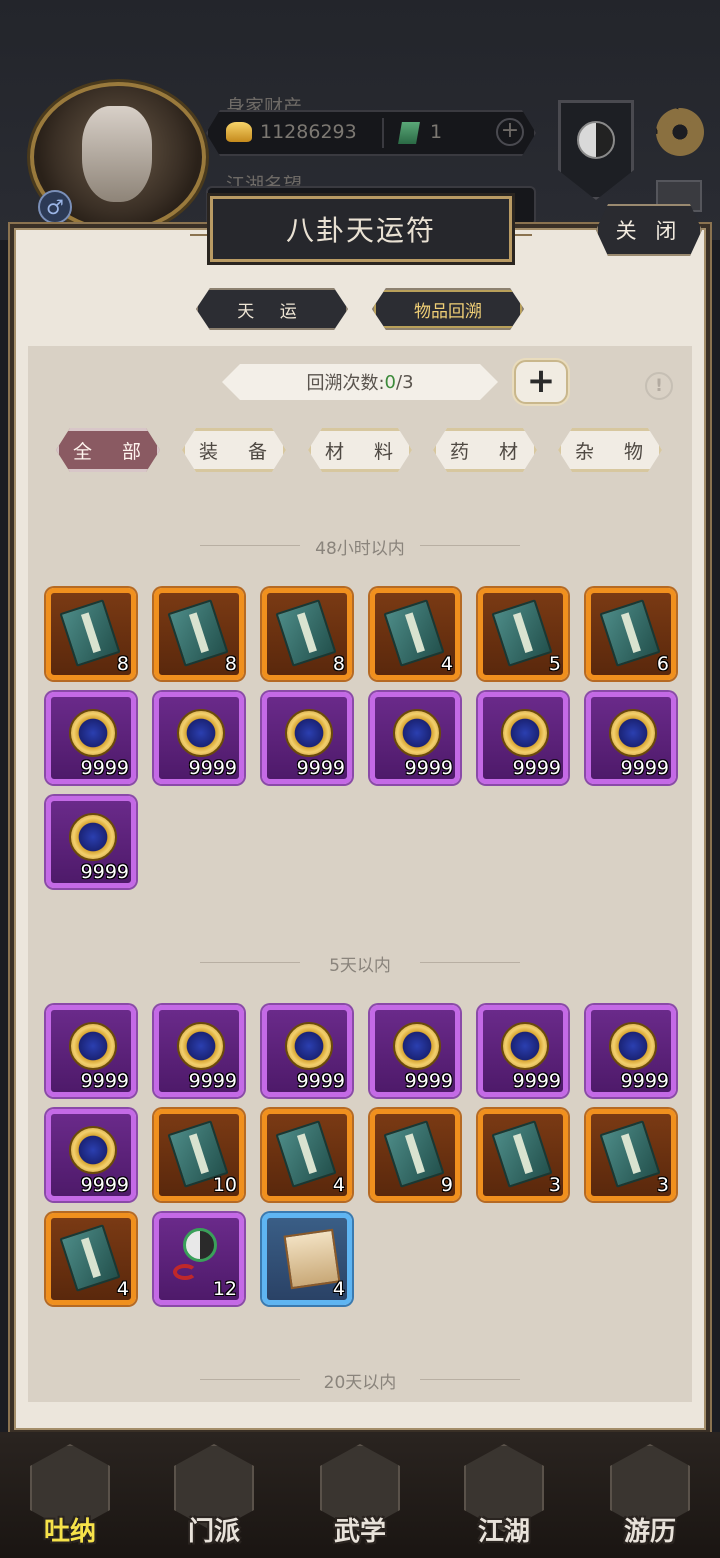 The image size is (720, 1558). Describe the element at coordinates (214, 1495) in the screenshot. I see `nav-sect: 门派` at that location.